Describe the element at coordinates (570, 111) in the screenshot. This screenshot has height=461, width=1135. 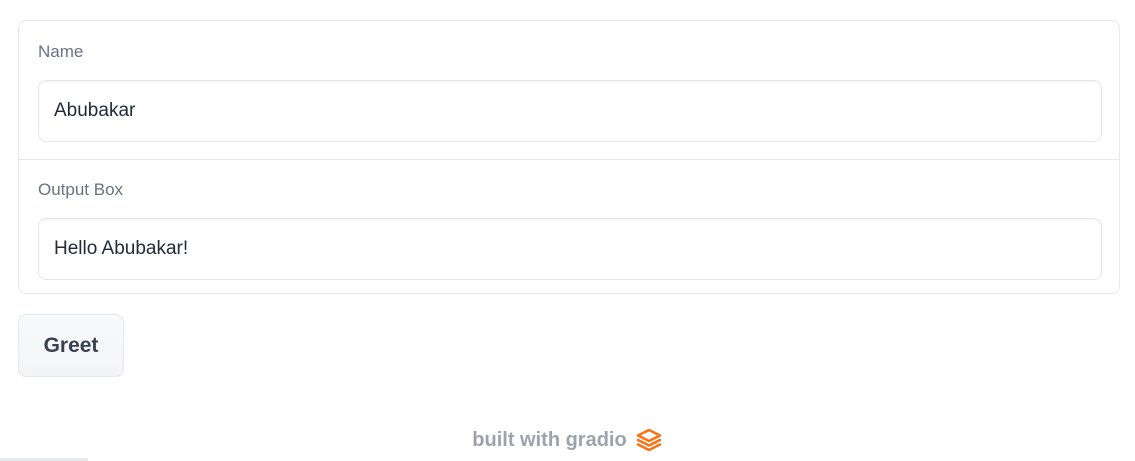
I see `name-input` at that location.